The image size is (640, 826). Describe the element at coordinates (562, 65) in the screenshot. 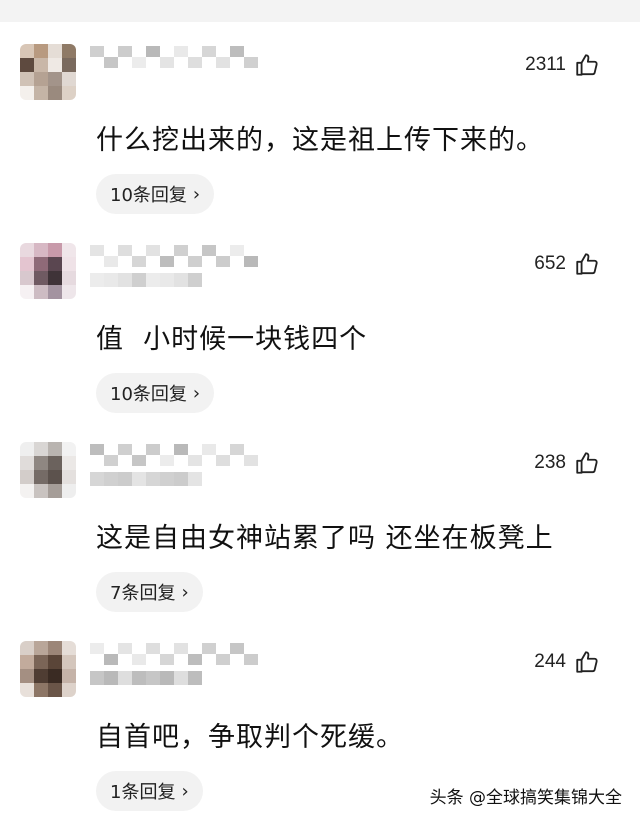

I see `like-control: 2311` at that location.